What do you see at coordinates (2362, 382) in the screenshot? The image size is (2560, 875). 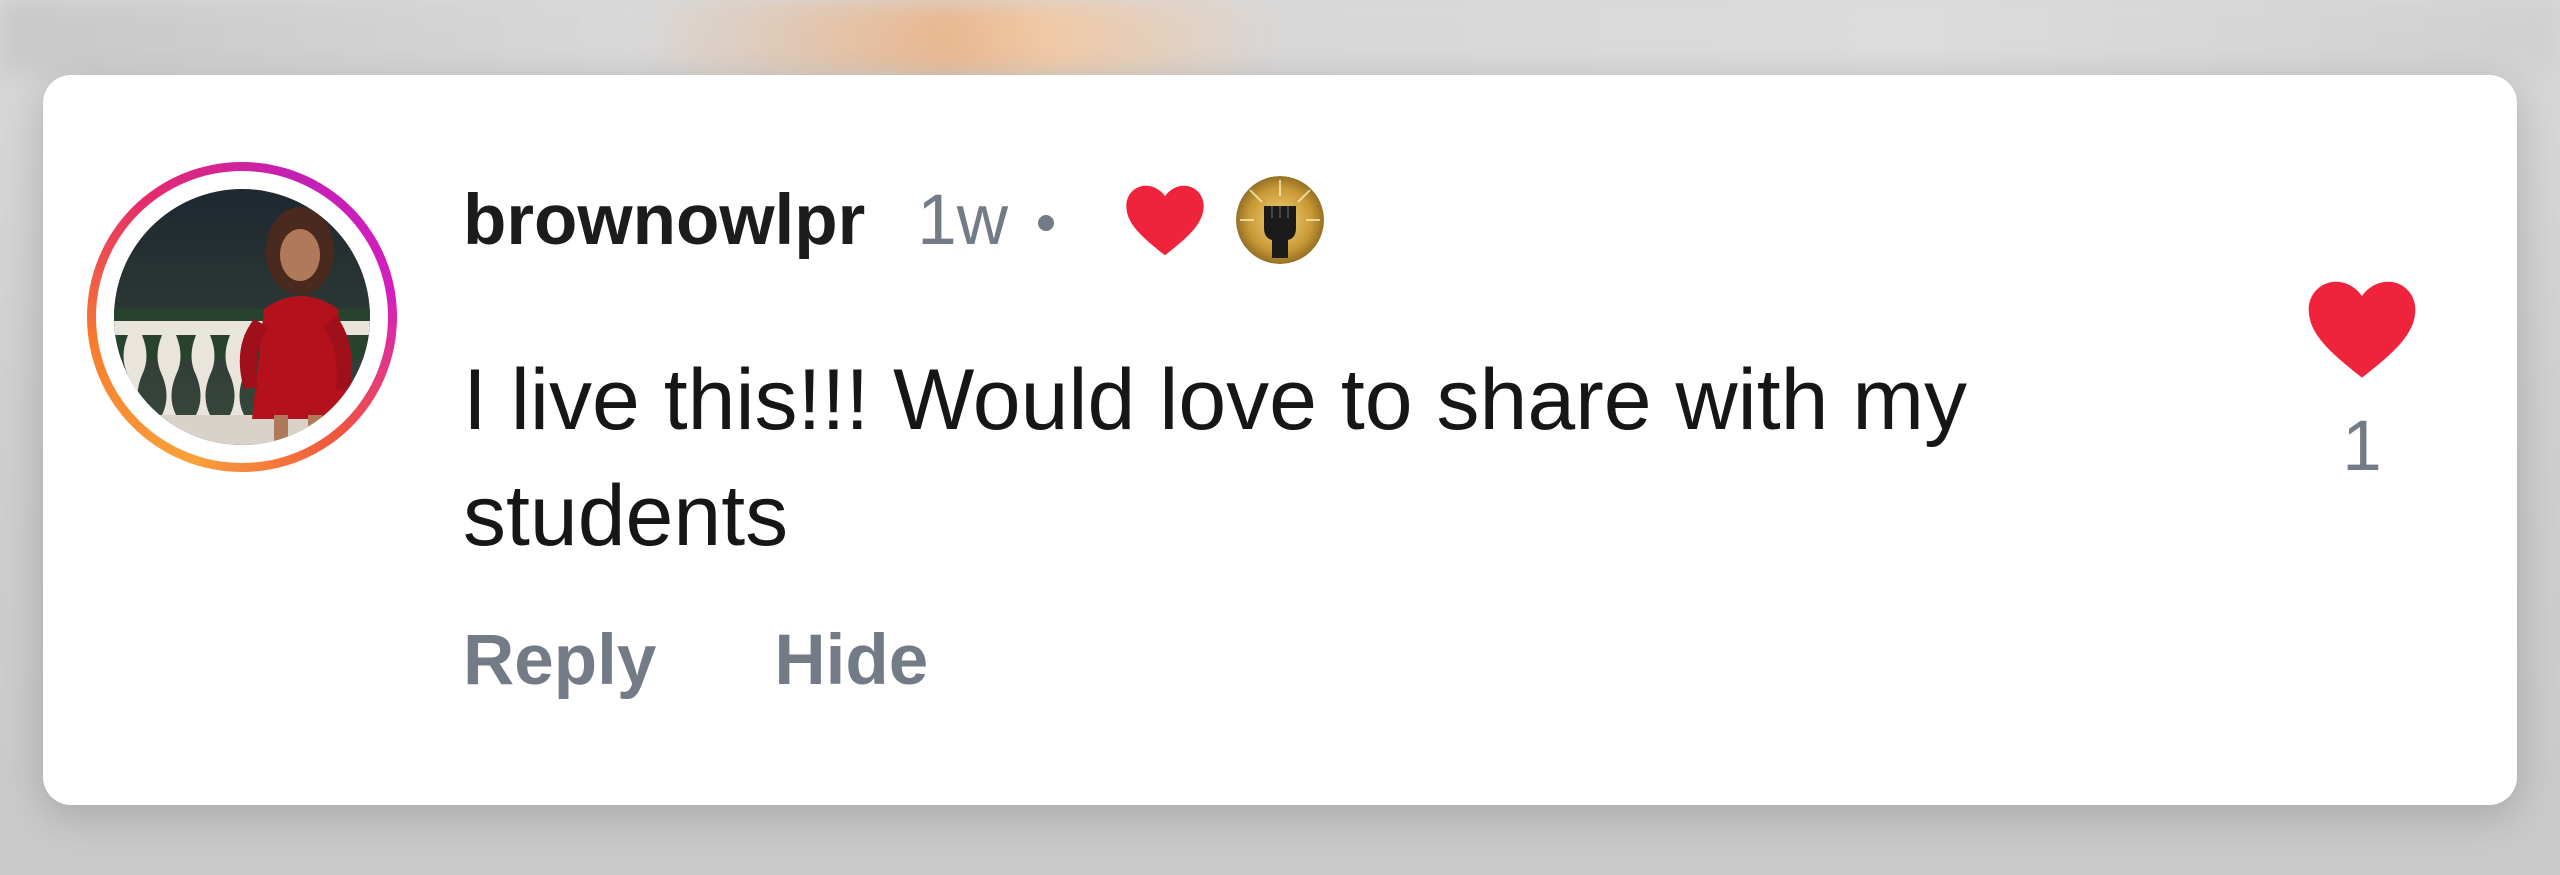 I see `like-section: 1` at bounding box center [2362, 382].